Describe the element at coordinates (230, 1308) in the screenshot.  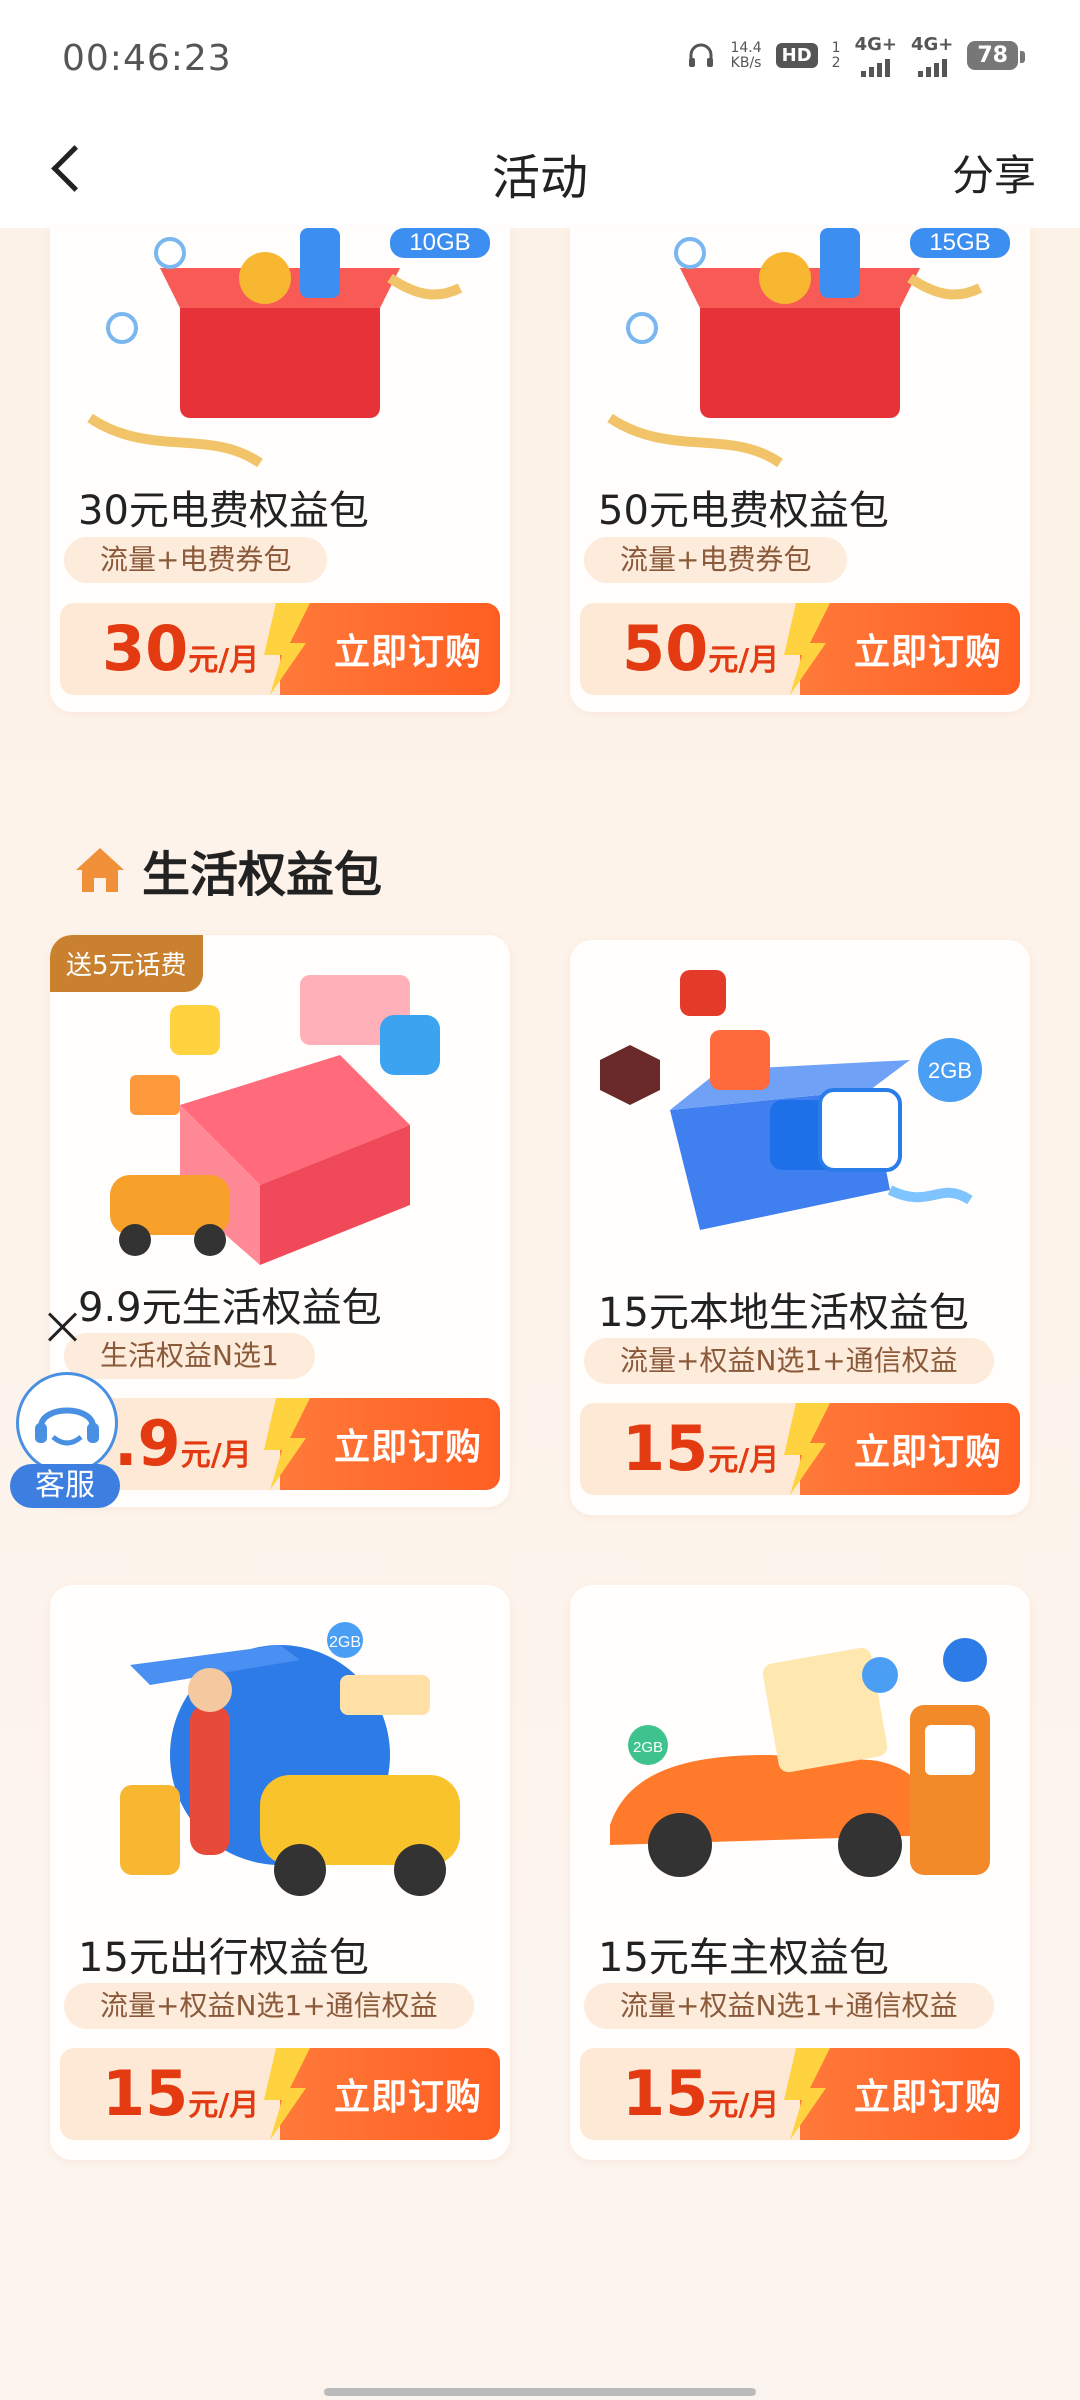
I see `card-title: 9.9元生活权益包` at that location.